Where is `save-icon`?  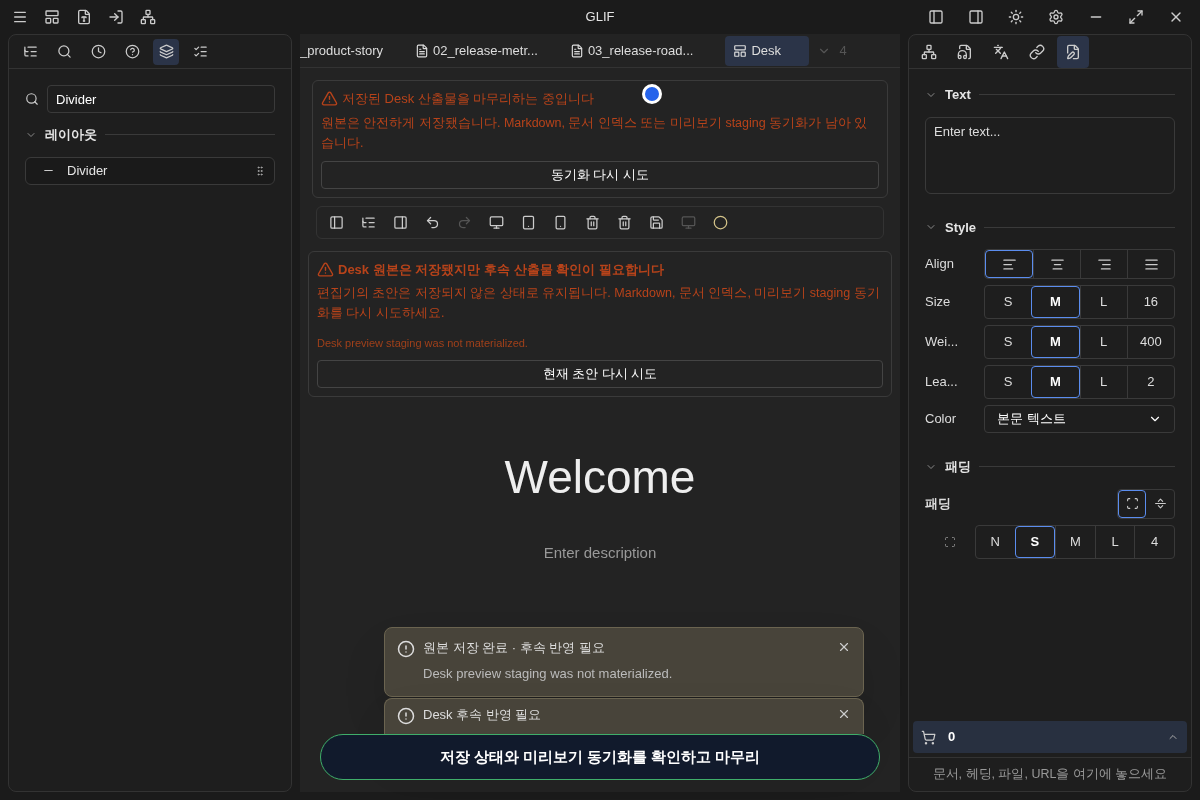
save-icon is located at coordinates (656, 222).